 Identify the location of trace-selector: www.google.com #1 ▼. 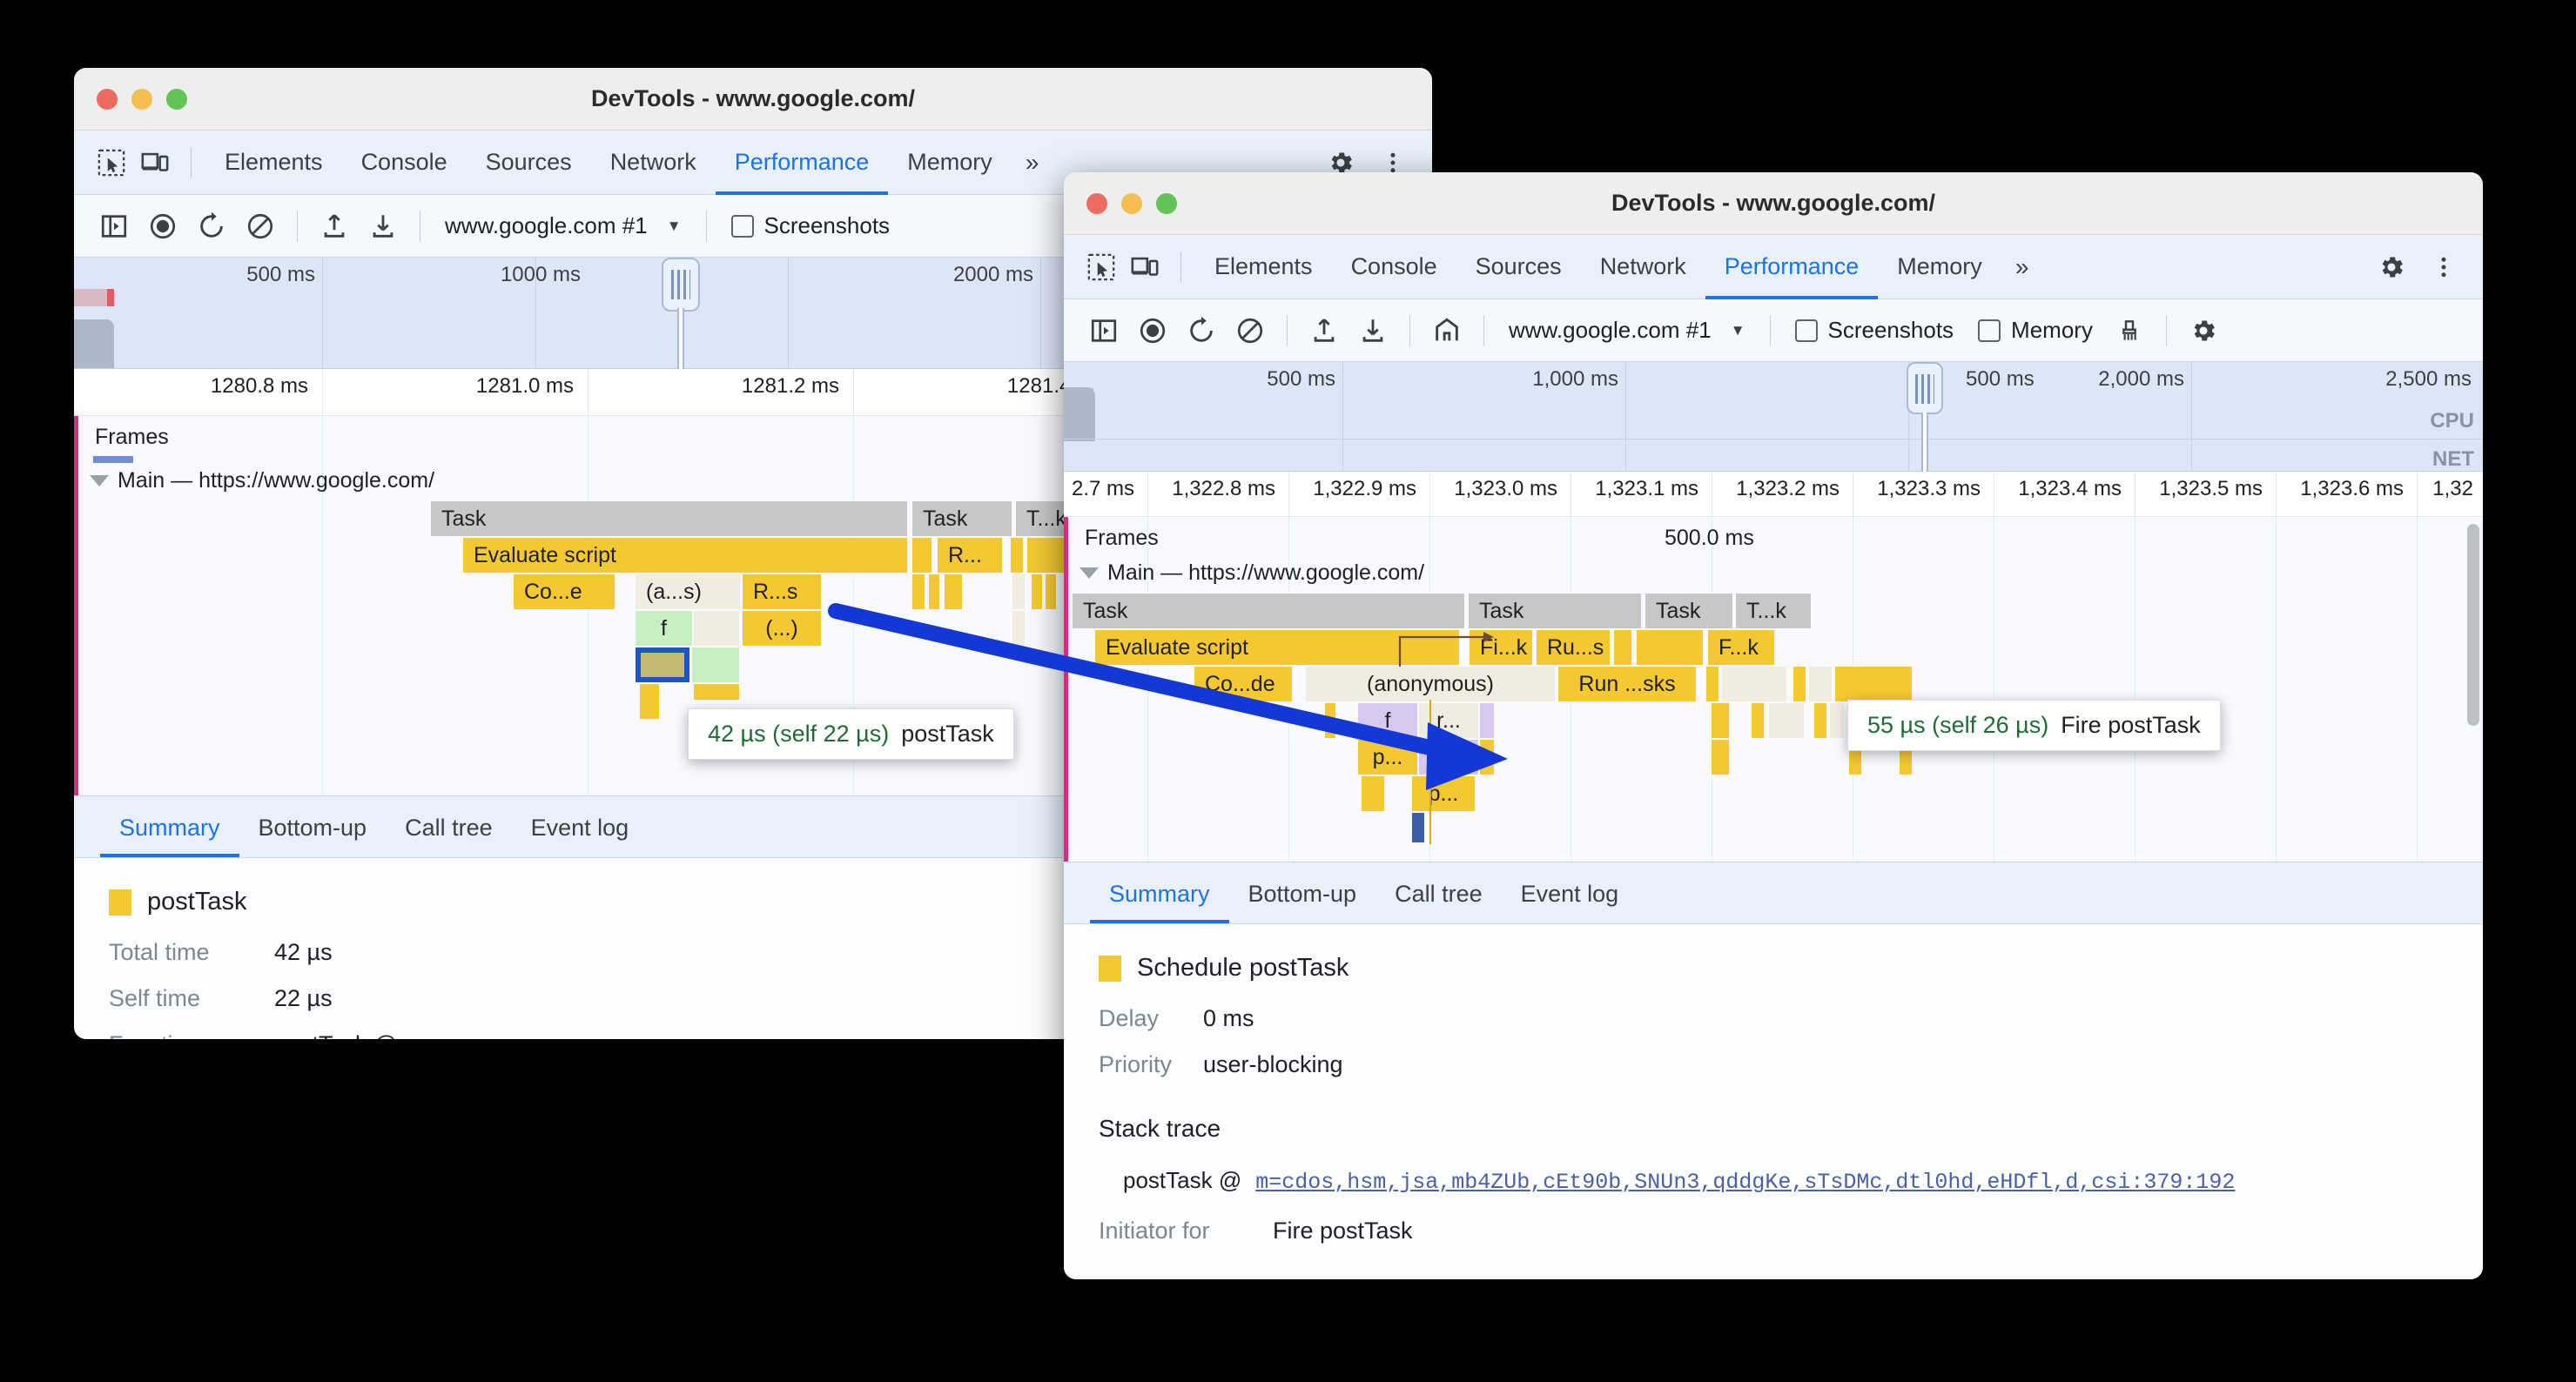
(563, 225).